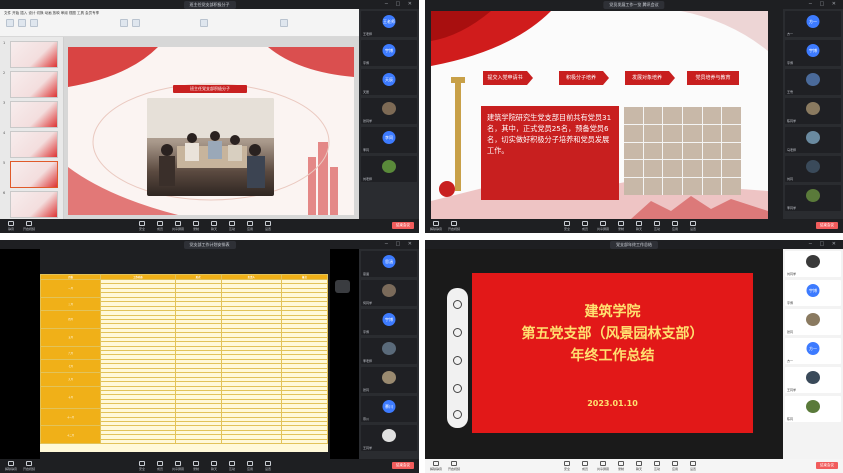 The image size is (843, 473). What do you see at coordinates (813, 82) in the screenshot?
I see `participant-tile: 王雪` at bounding box center [813, 82].